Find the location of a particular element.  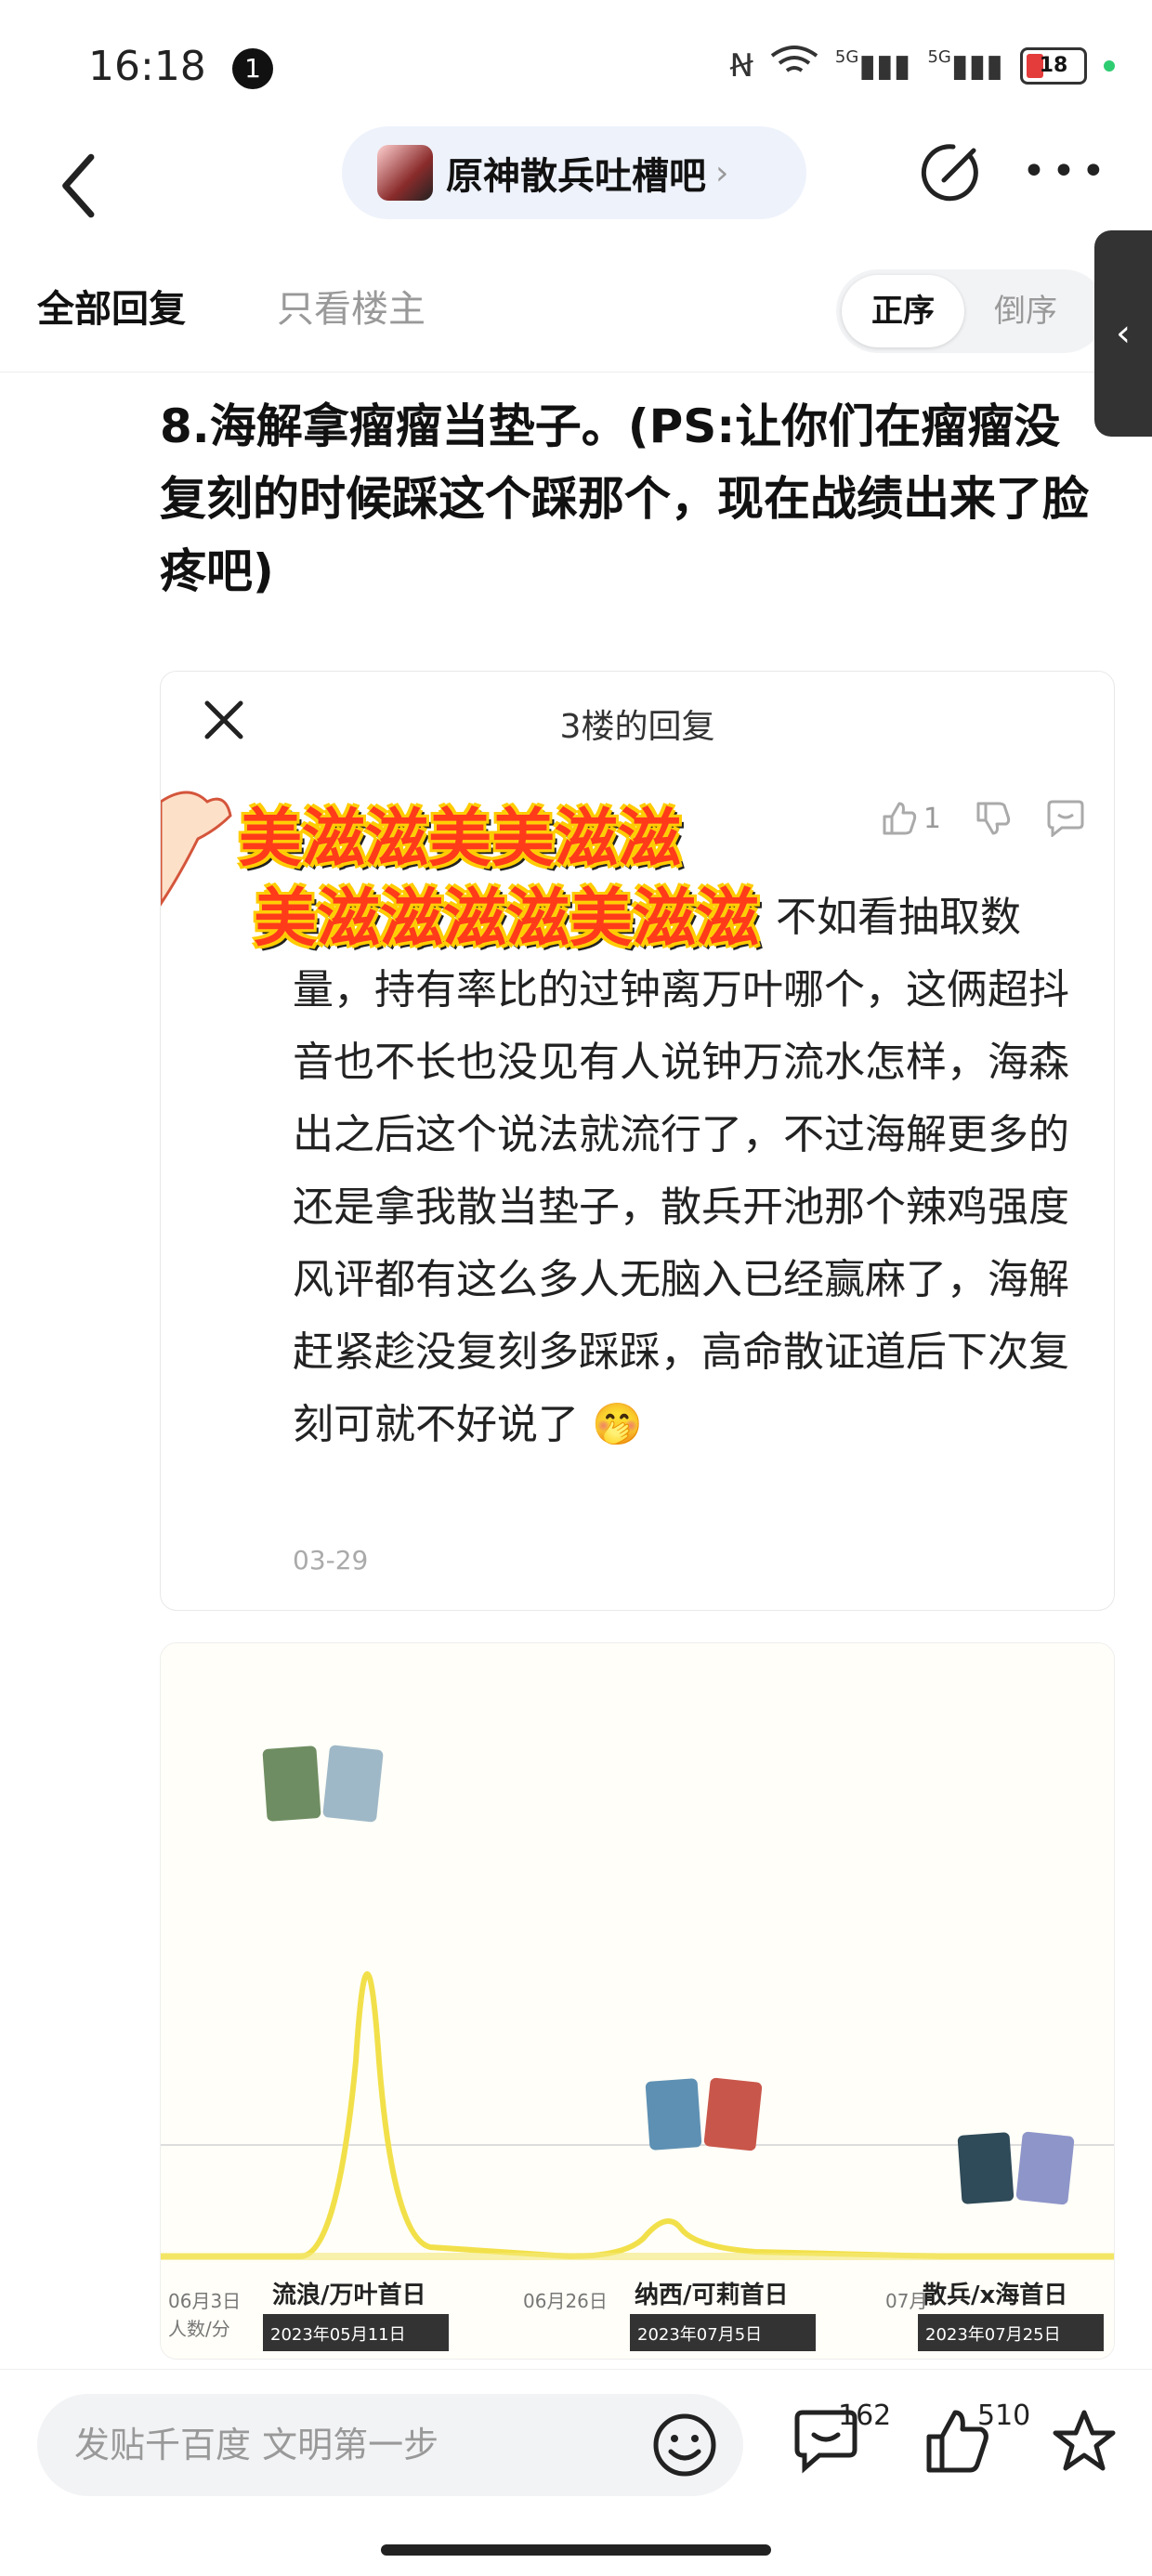

more-icon: ••• is located at coordinates (1066, 171).